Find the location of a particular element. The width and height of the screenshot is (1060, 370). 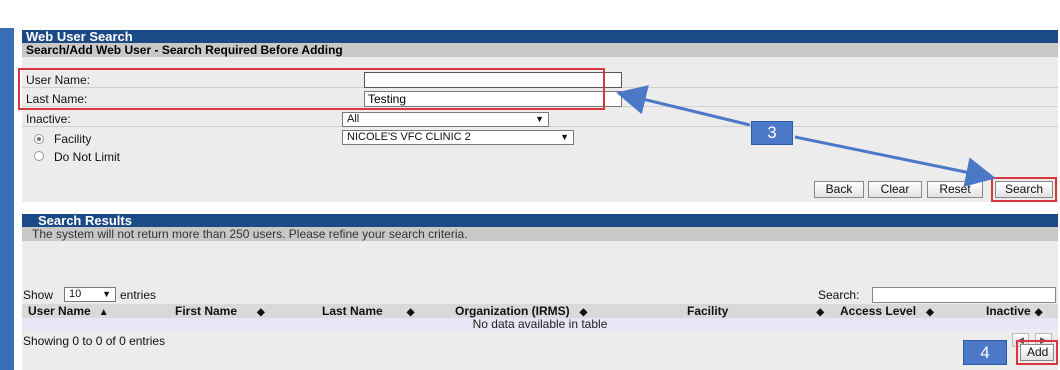

annotation-arrows is located at coordinates (806, 136).